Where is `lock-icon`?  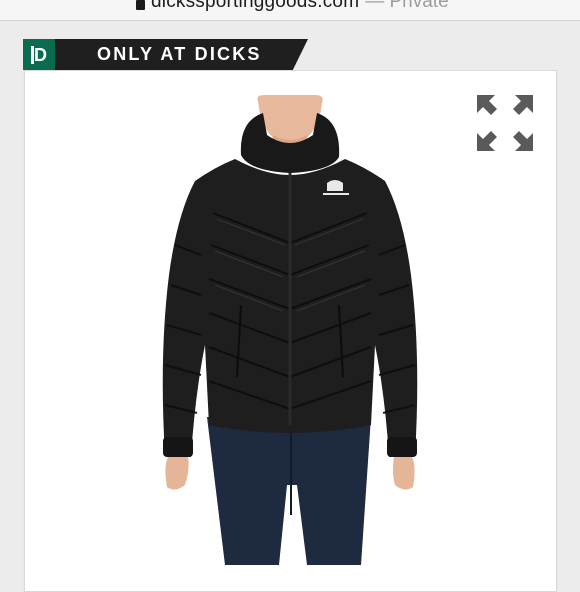
lock-icon is located at coordinates (140, 5).